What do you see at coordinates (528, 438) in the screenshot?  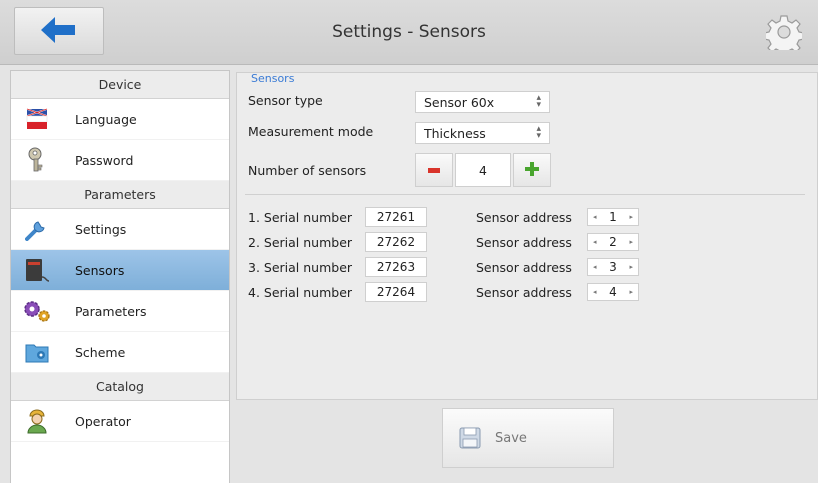 I see `save-button: Save` at bounding box center [528, 438].